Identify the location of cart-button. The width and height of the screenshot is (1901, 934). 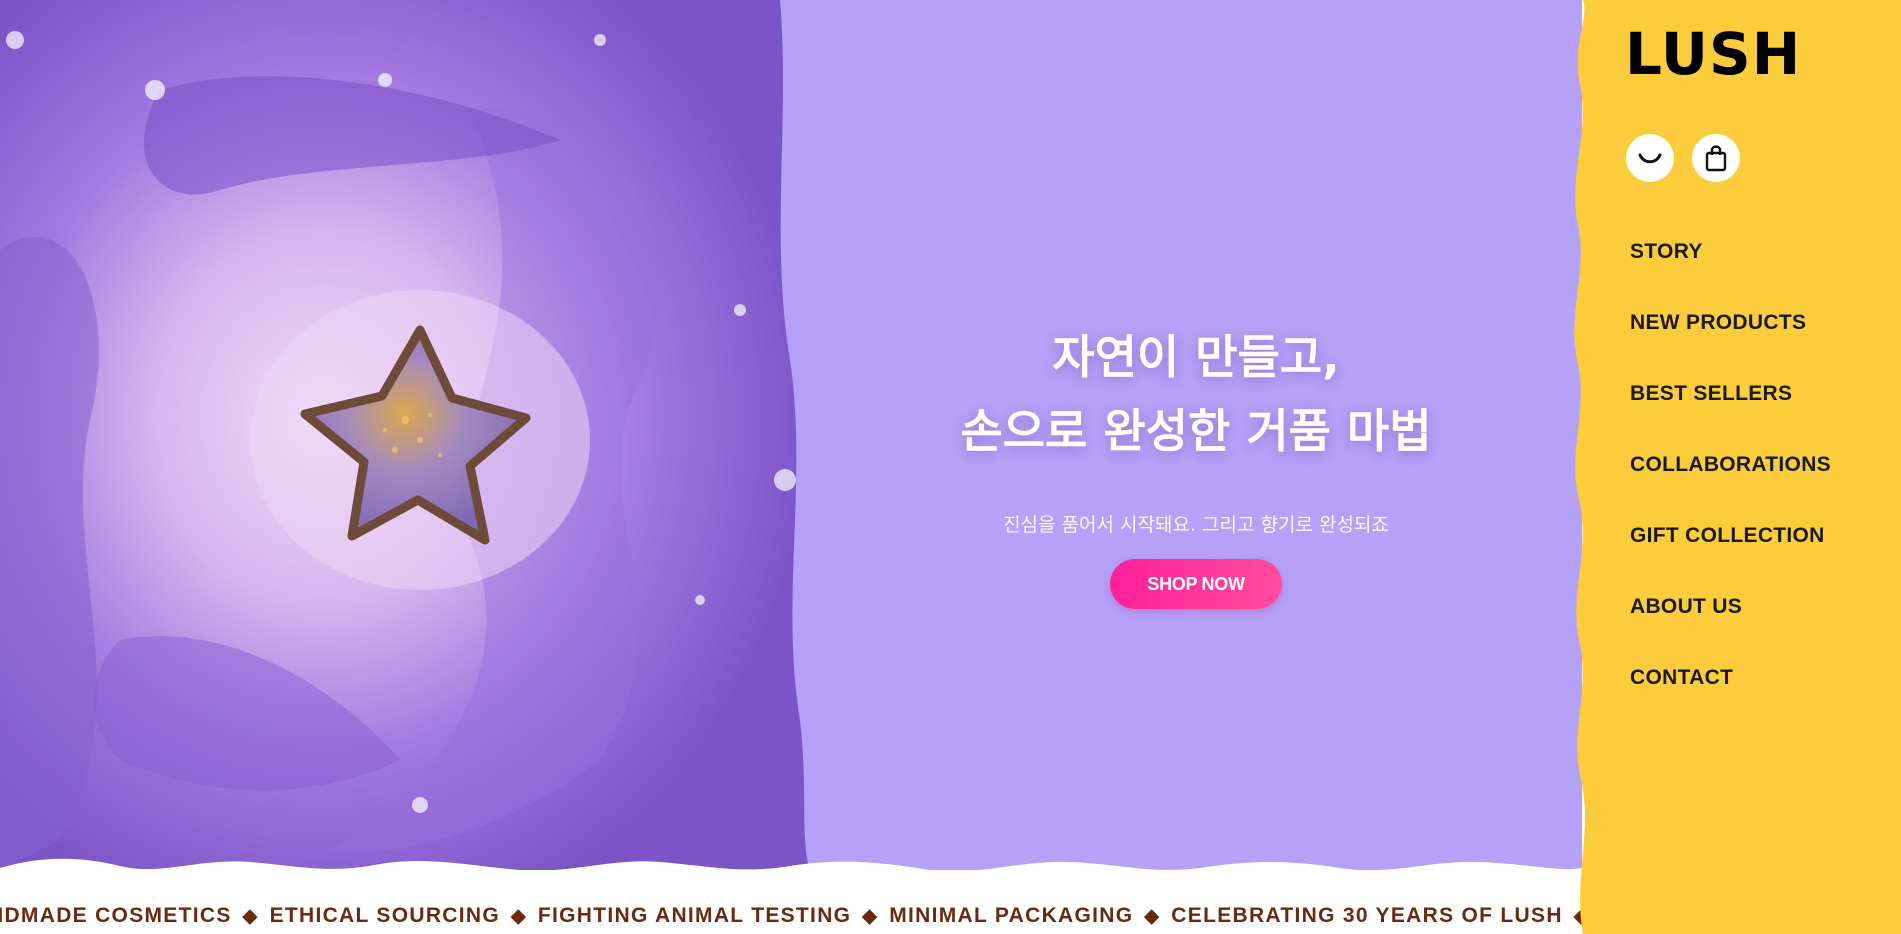
(1716, 158).